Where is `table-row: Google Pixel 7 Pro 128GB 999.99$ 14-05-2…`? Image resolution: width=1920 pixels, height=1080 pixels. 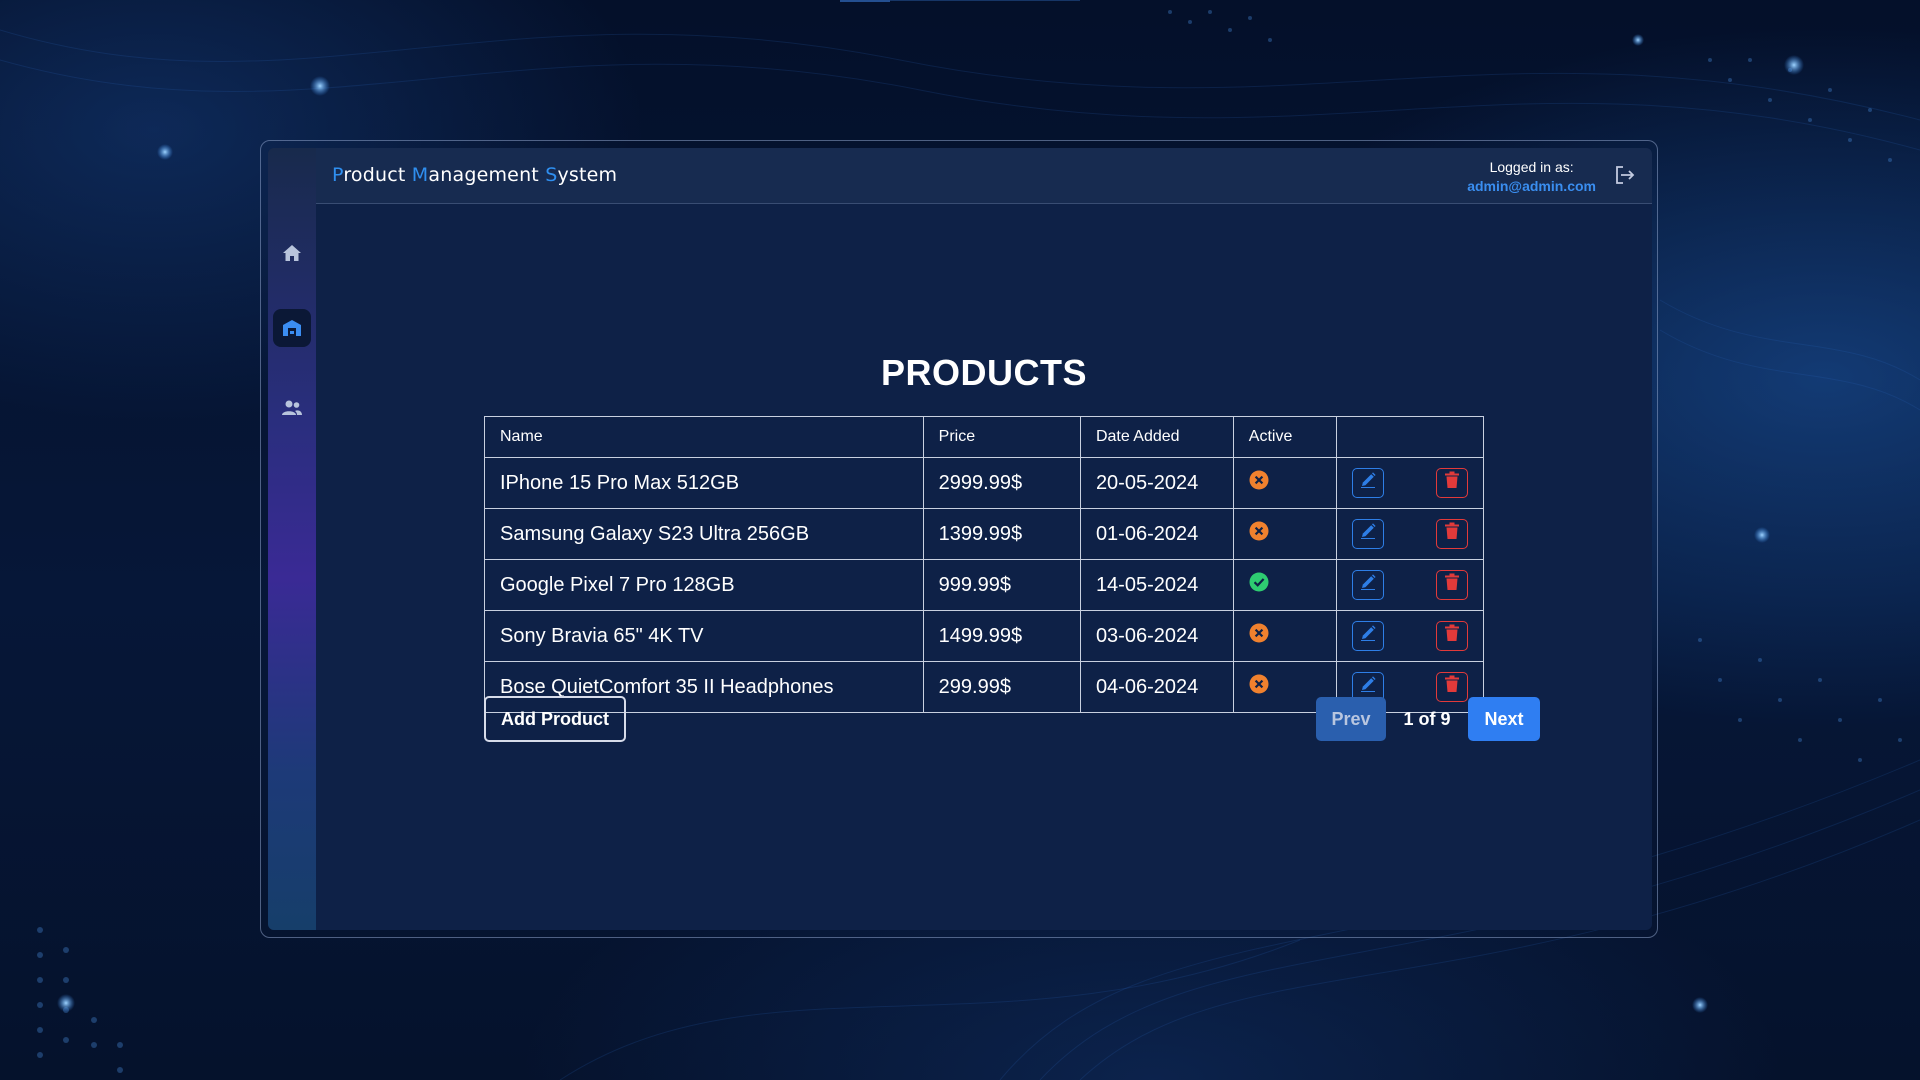
table-row: Google Pixel 7 Pro 128GB 999.99$ 14-05-2… is located at coordinates (984, 585).